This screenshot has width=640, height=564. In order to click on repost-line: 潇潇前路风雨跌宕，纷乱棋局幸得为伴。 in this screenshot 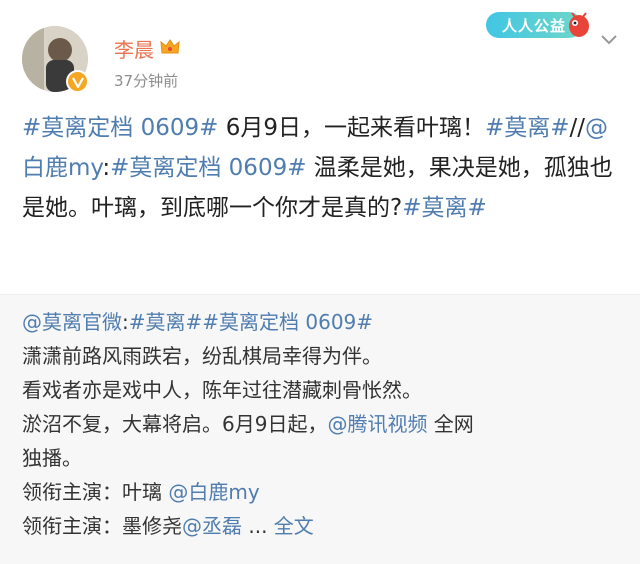, I will do `click(202, 356)`.